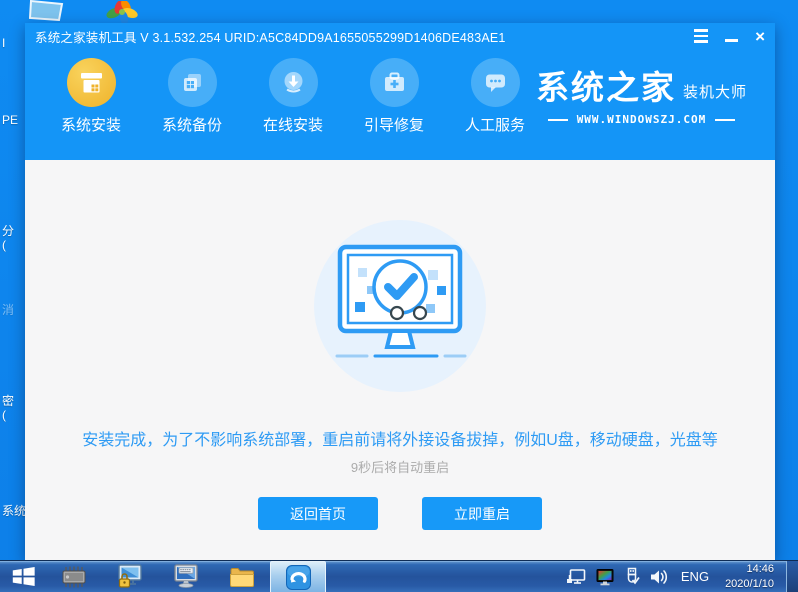 This screenshot has width=798, height=592. What do you see at coordinates (292, 125) in the screenshot?
I see `nav-label: 在线安装` at bounding box center [292, 125].